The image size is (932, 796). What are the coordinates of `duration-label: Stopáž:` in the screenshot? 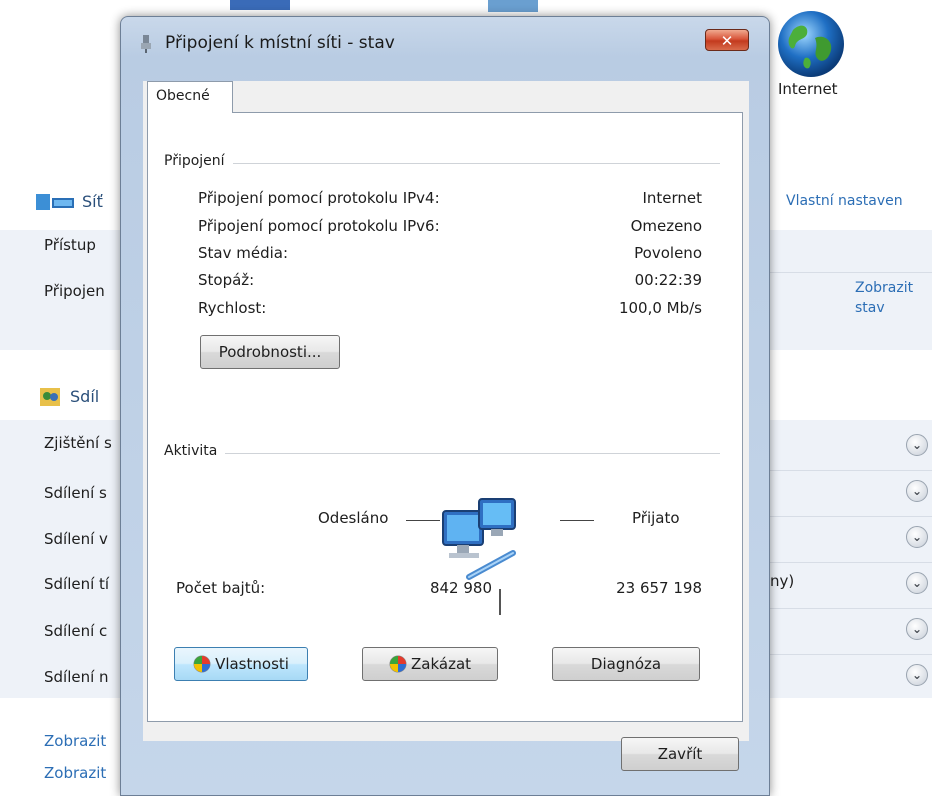 It's located at (226, 280).